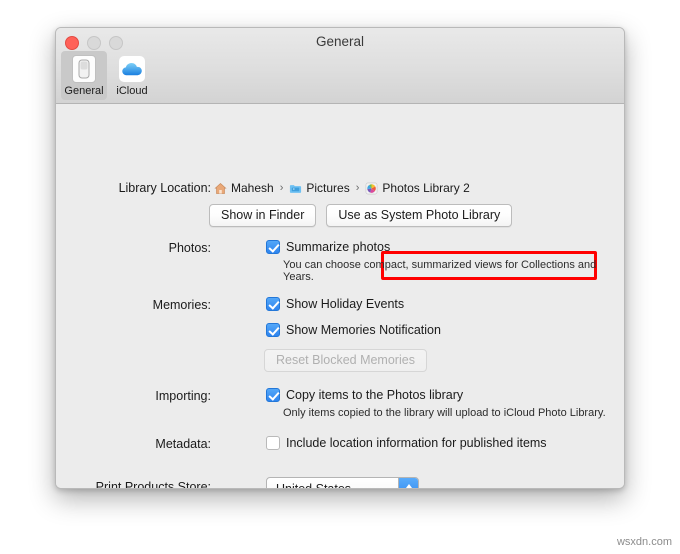 This screenshot has width=680, height=554. What do you see at coordinates (426, 188) in the screenshot?
I see `breadcrumb-photos-library-label: Photos Library 2` at bounding box center [426, 188].